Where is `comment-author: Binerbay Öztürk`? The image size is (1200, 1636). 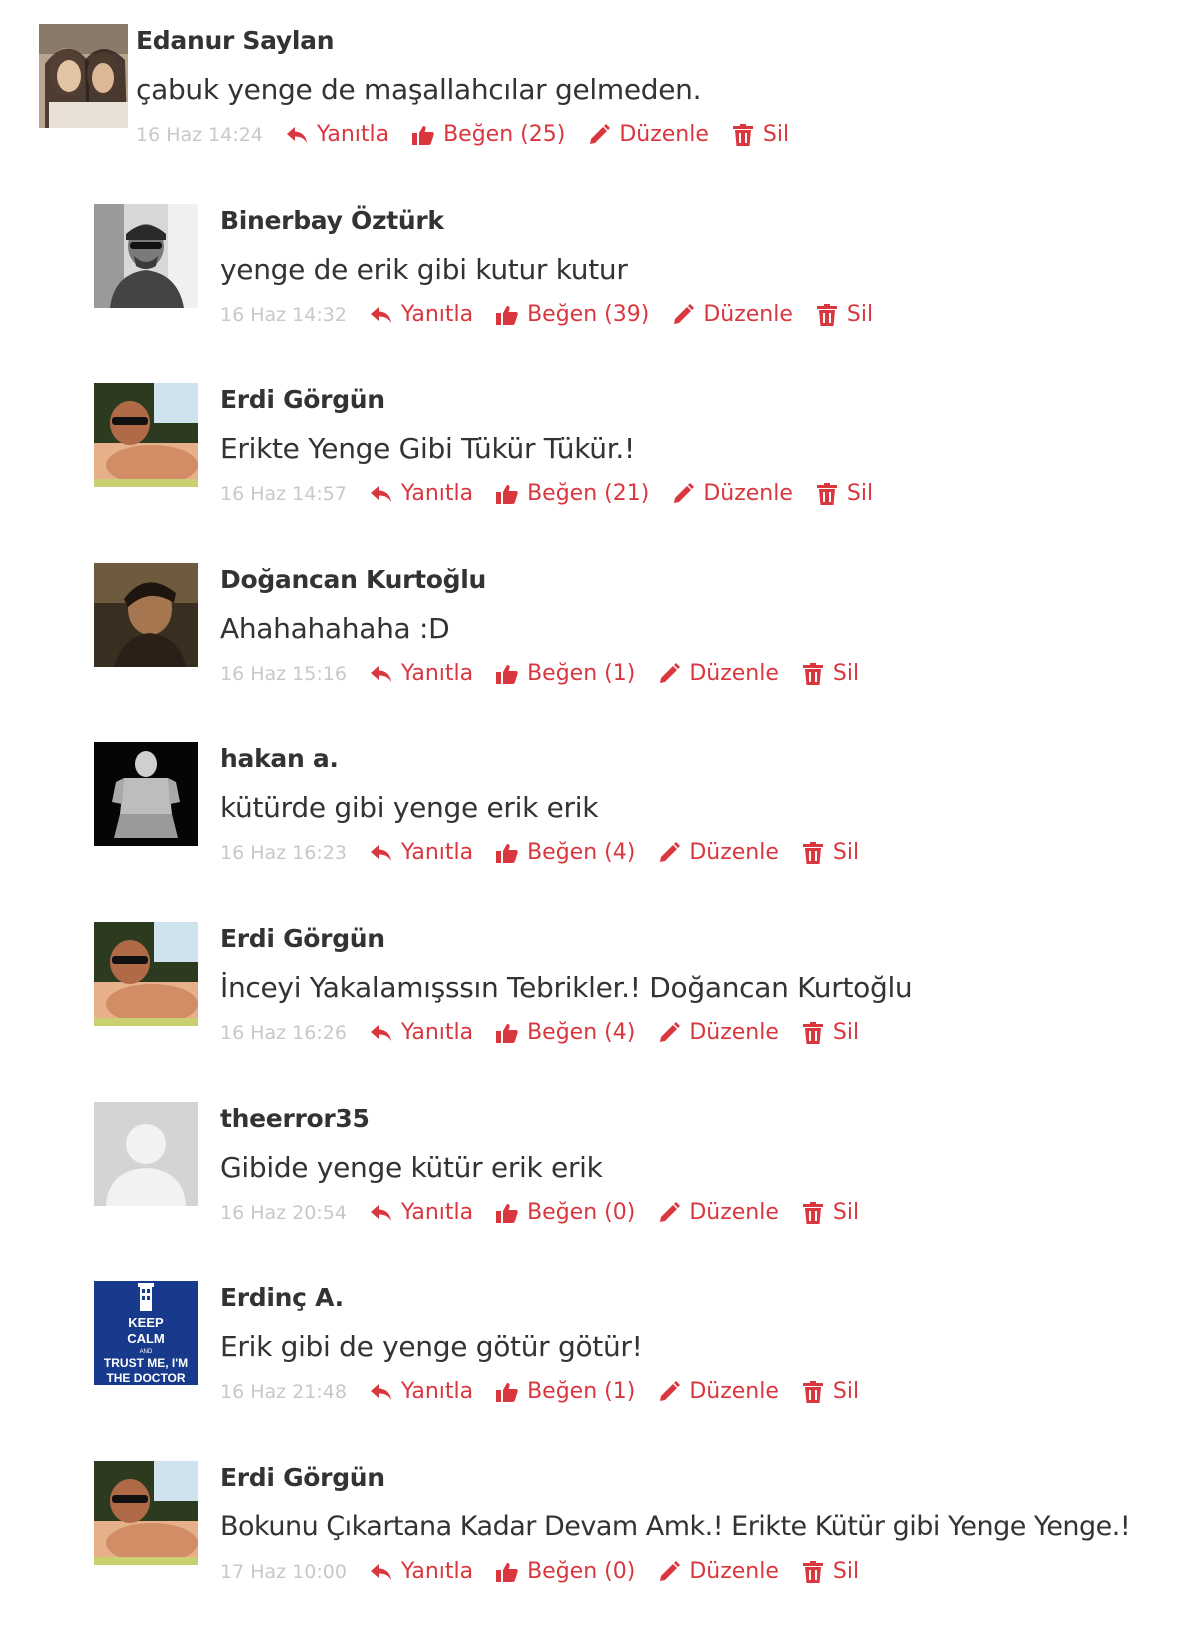
comment-author: Binerbay Öztürk is located at coordinates (557, 221).